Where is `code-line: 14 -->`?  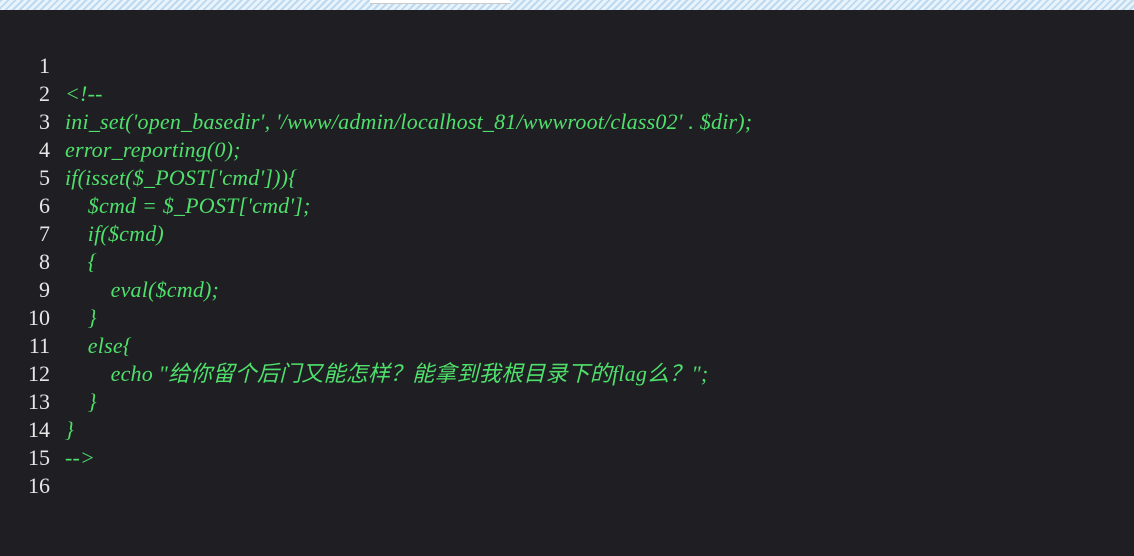
code-line: 14 --> is located at coordinates (47, 429).